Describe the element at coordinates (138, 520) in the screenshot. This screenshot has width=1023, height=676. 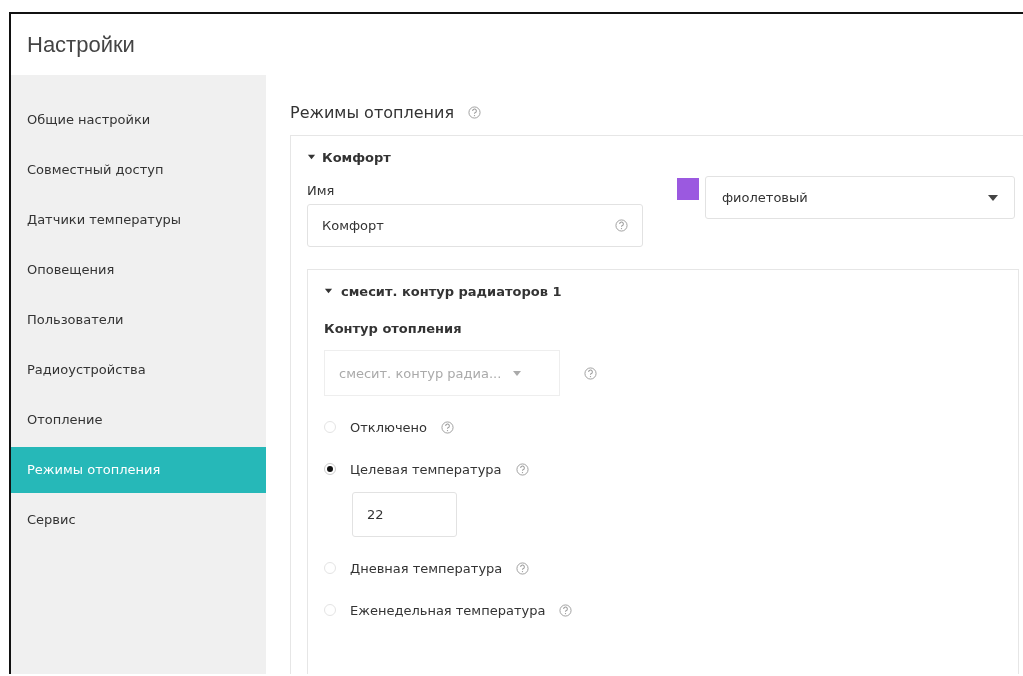
I see `sidebar-item: Сервис` at that location.